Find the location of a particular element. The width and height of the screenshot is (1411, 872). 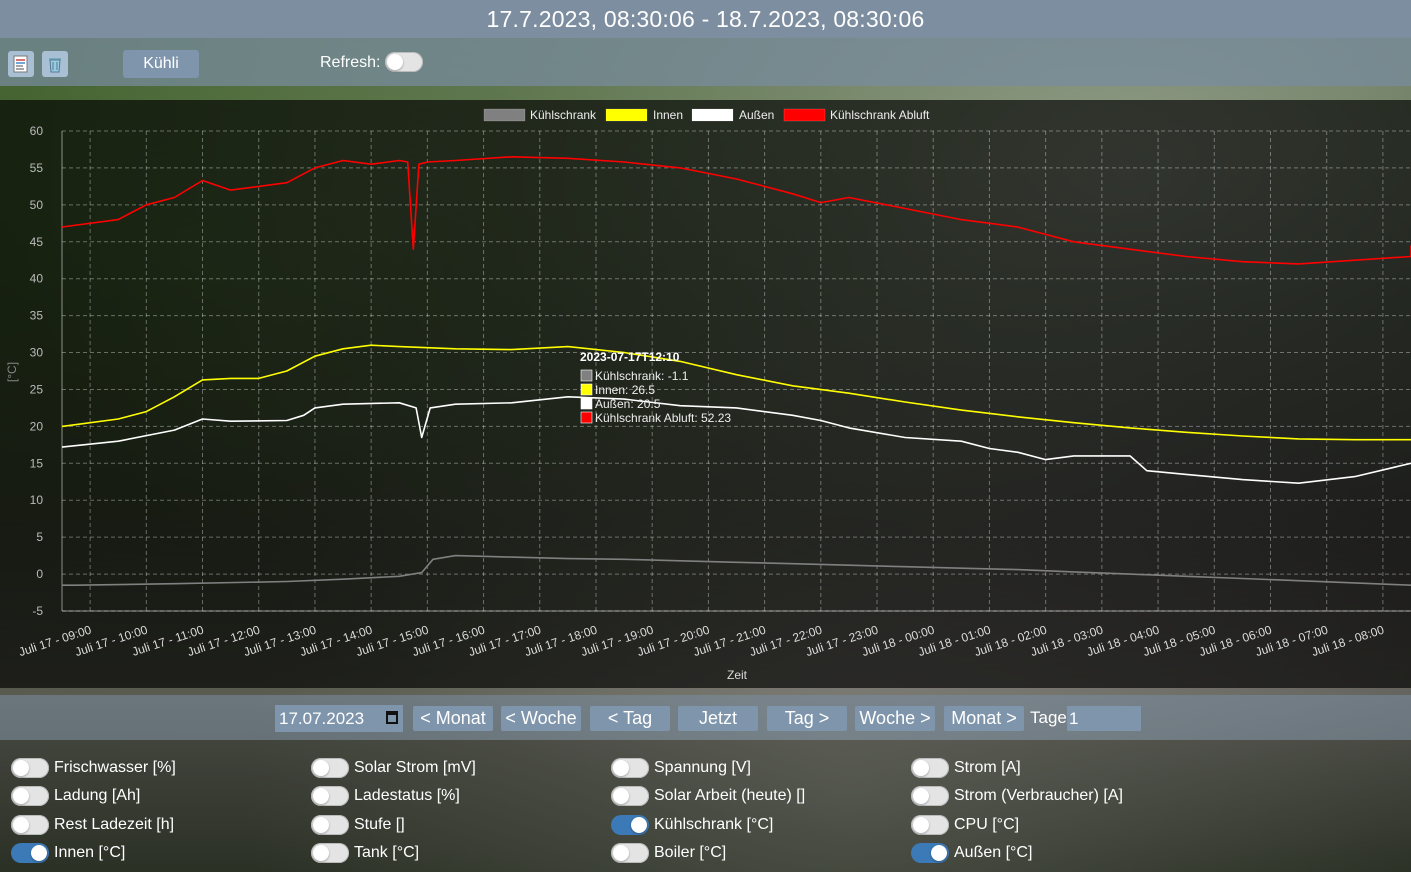

refresh-toggle is located at coordinates (404, 62).